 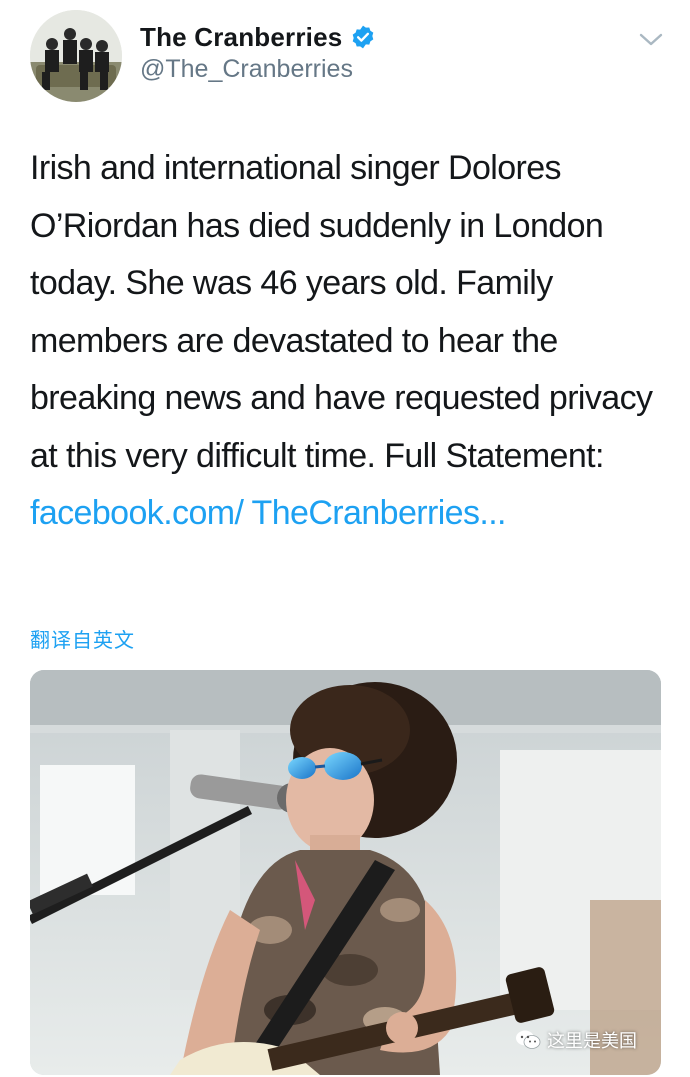 What do you see at coordinates (592, 1041) in the screenshot?
I see `watermark-text: 这里是美国` at bounding box center [592, 1041].